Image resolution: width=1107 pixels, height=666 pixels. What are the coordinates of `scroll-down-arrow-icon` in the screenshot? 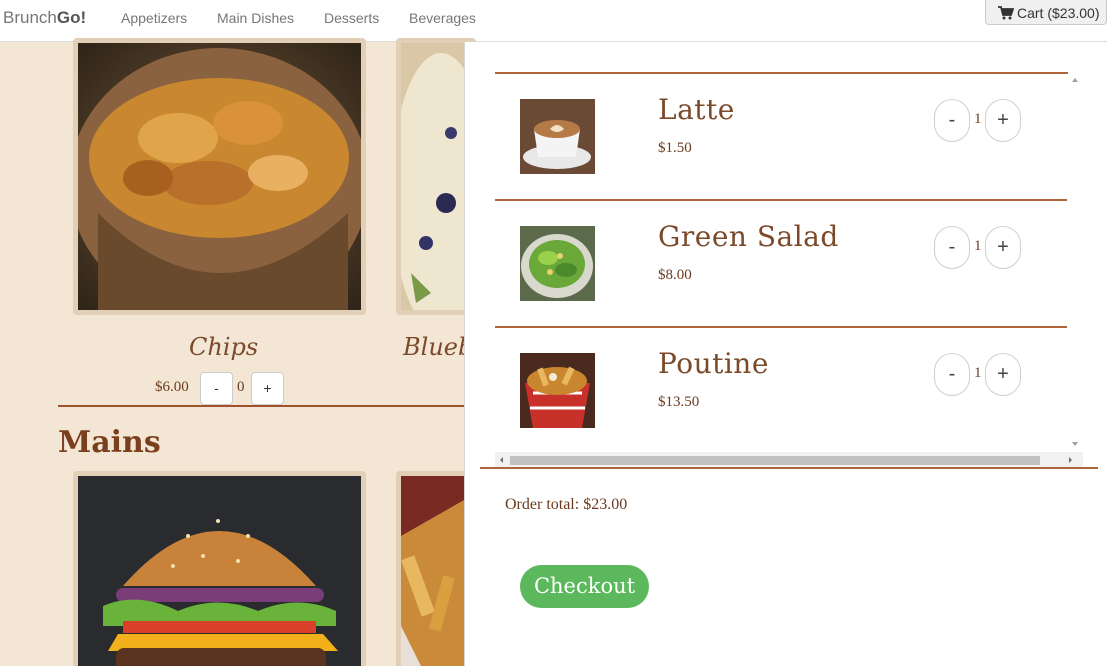 It's located at (1075, 444).